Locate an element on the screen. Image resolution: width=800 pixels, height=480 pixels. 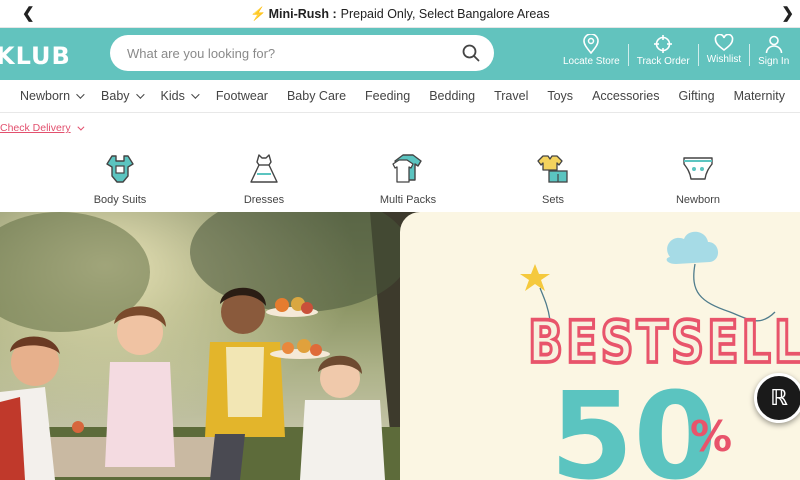
crosshair-icon is located at coordinates (663, 44).